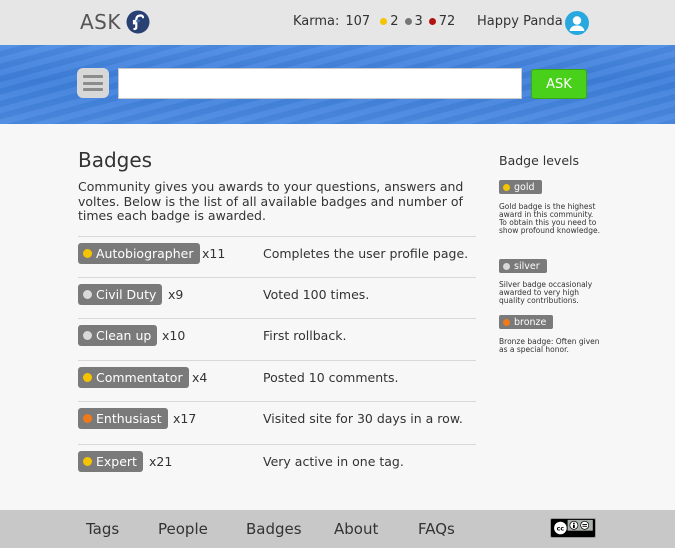  I want to click on badge-description: Completes the user profile page., so click(366, 253).